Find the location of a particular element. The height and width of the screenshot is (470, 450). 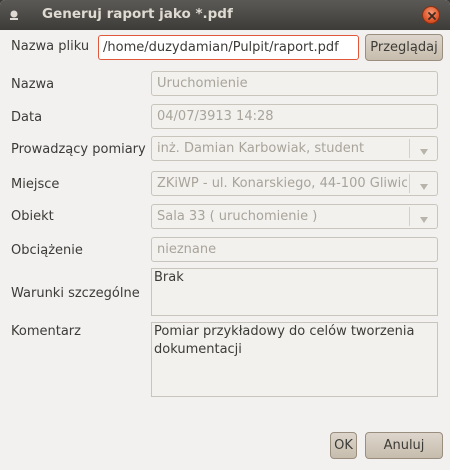

conditions-label: Warunki szczególne is located at coordinates (75, 293).